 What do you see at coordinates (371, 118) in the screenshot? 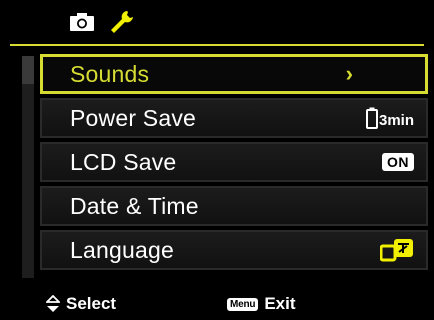
I see `battery-icon` at bounding box center [371, 118].